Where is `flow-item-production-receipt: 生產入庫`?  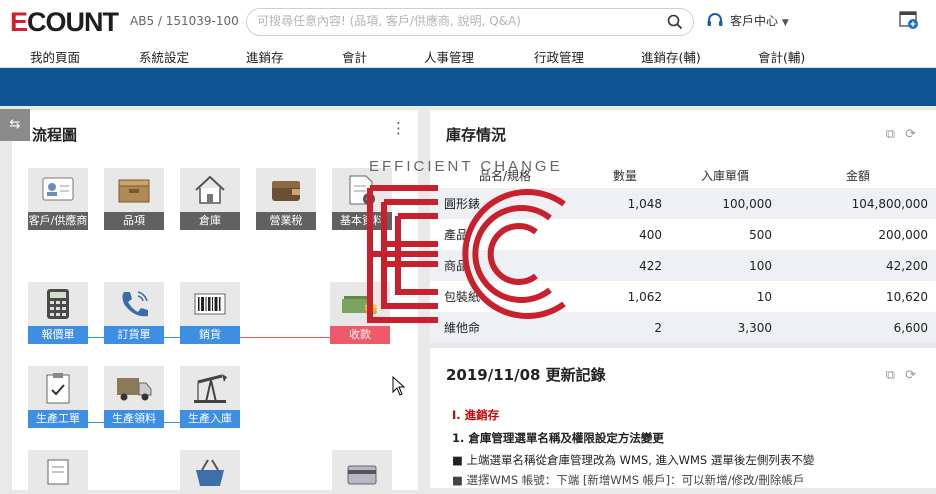
flow-item-production-receipt: 生產入庫 is located at coordinates (210, 397).